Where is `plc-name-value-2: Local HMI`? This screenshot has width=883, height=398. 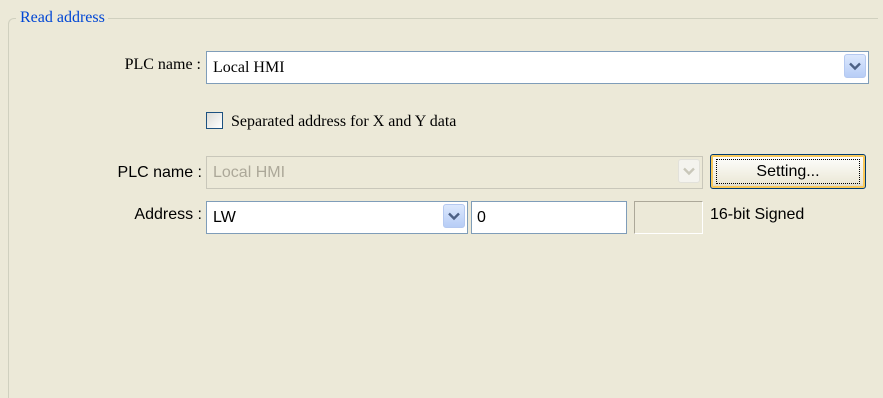 plc-name-value-2: Local HMI is located at coordinates (249, 172).